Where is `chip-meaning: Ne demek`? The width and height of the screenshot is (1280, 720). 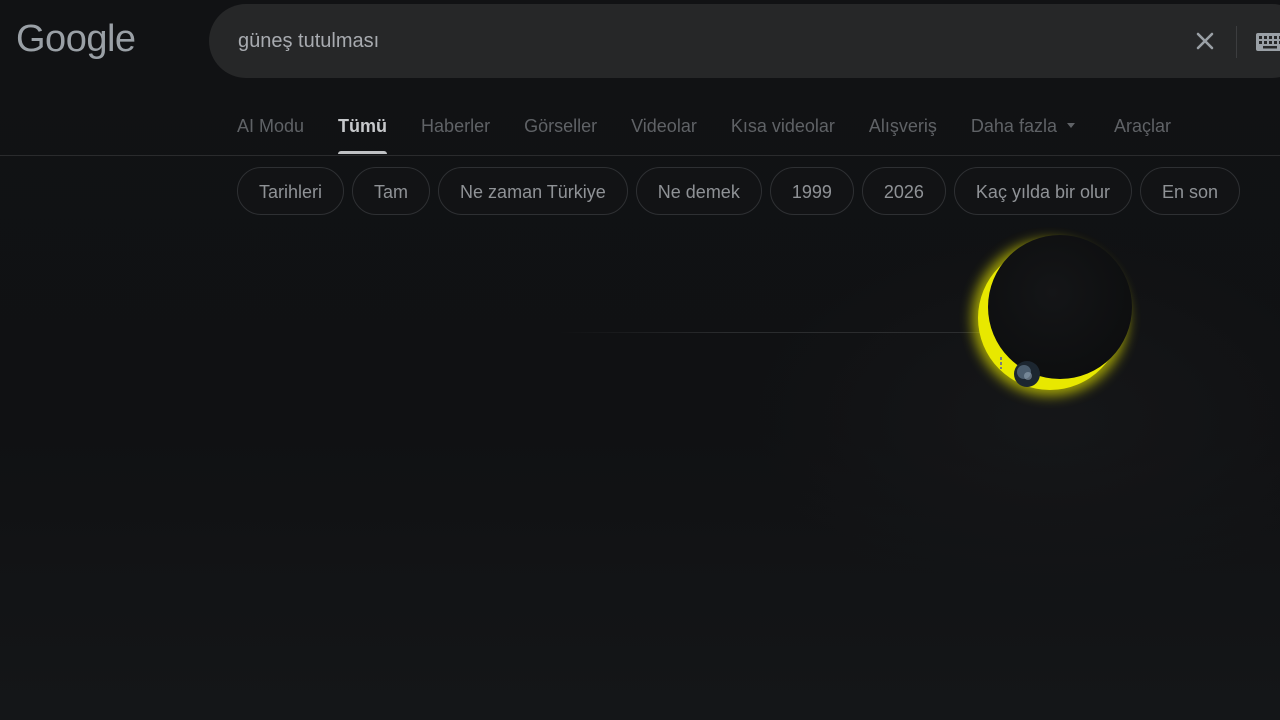 chip-meaning: Ne demek is located at coordinates (698, 191).